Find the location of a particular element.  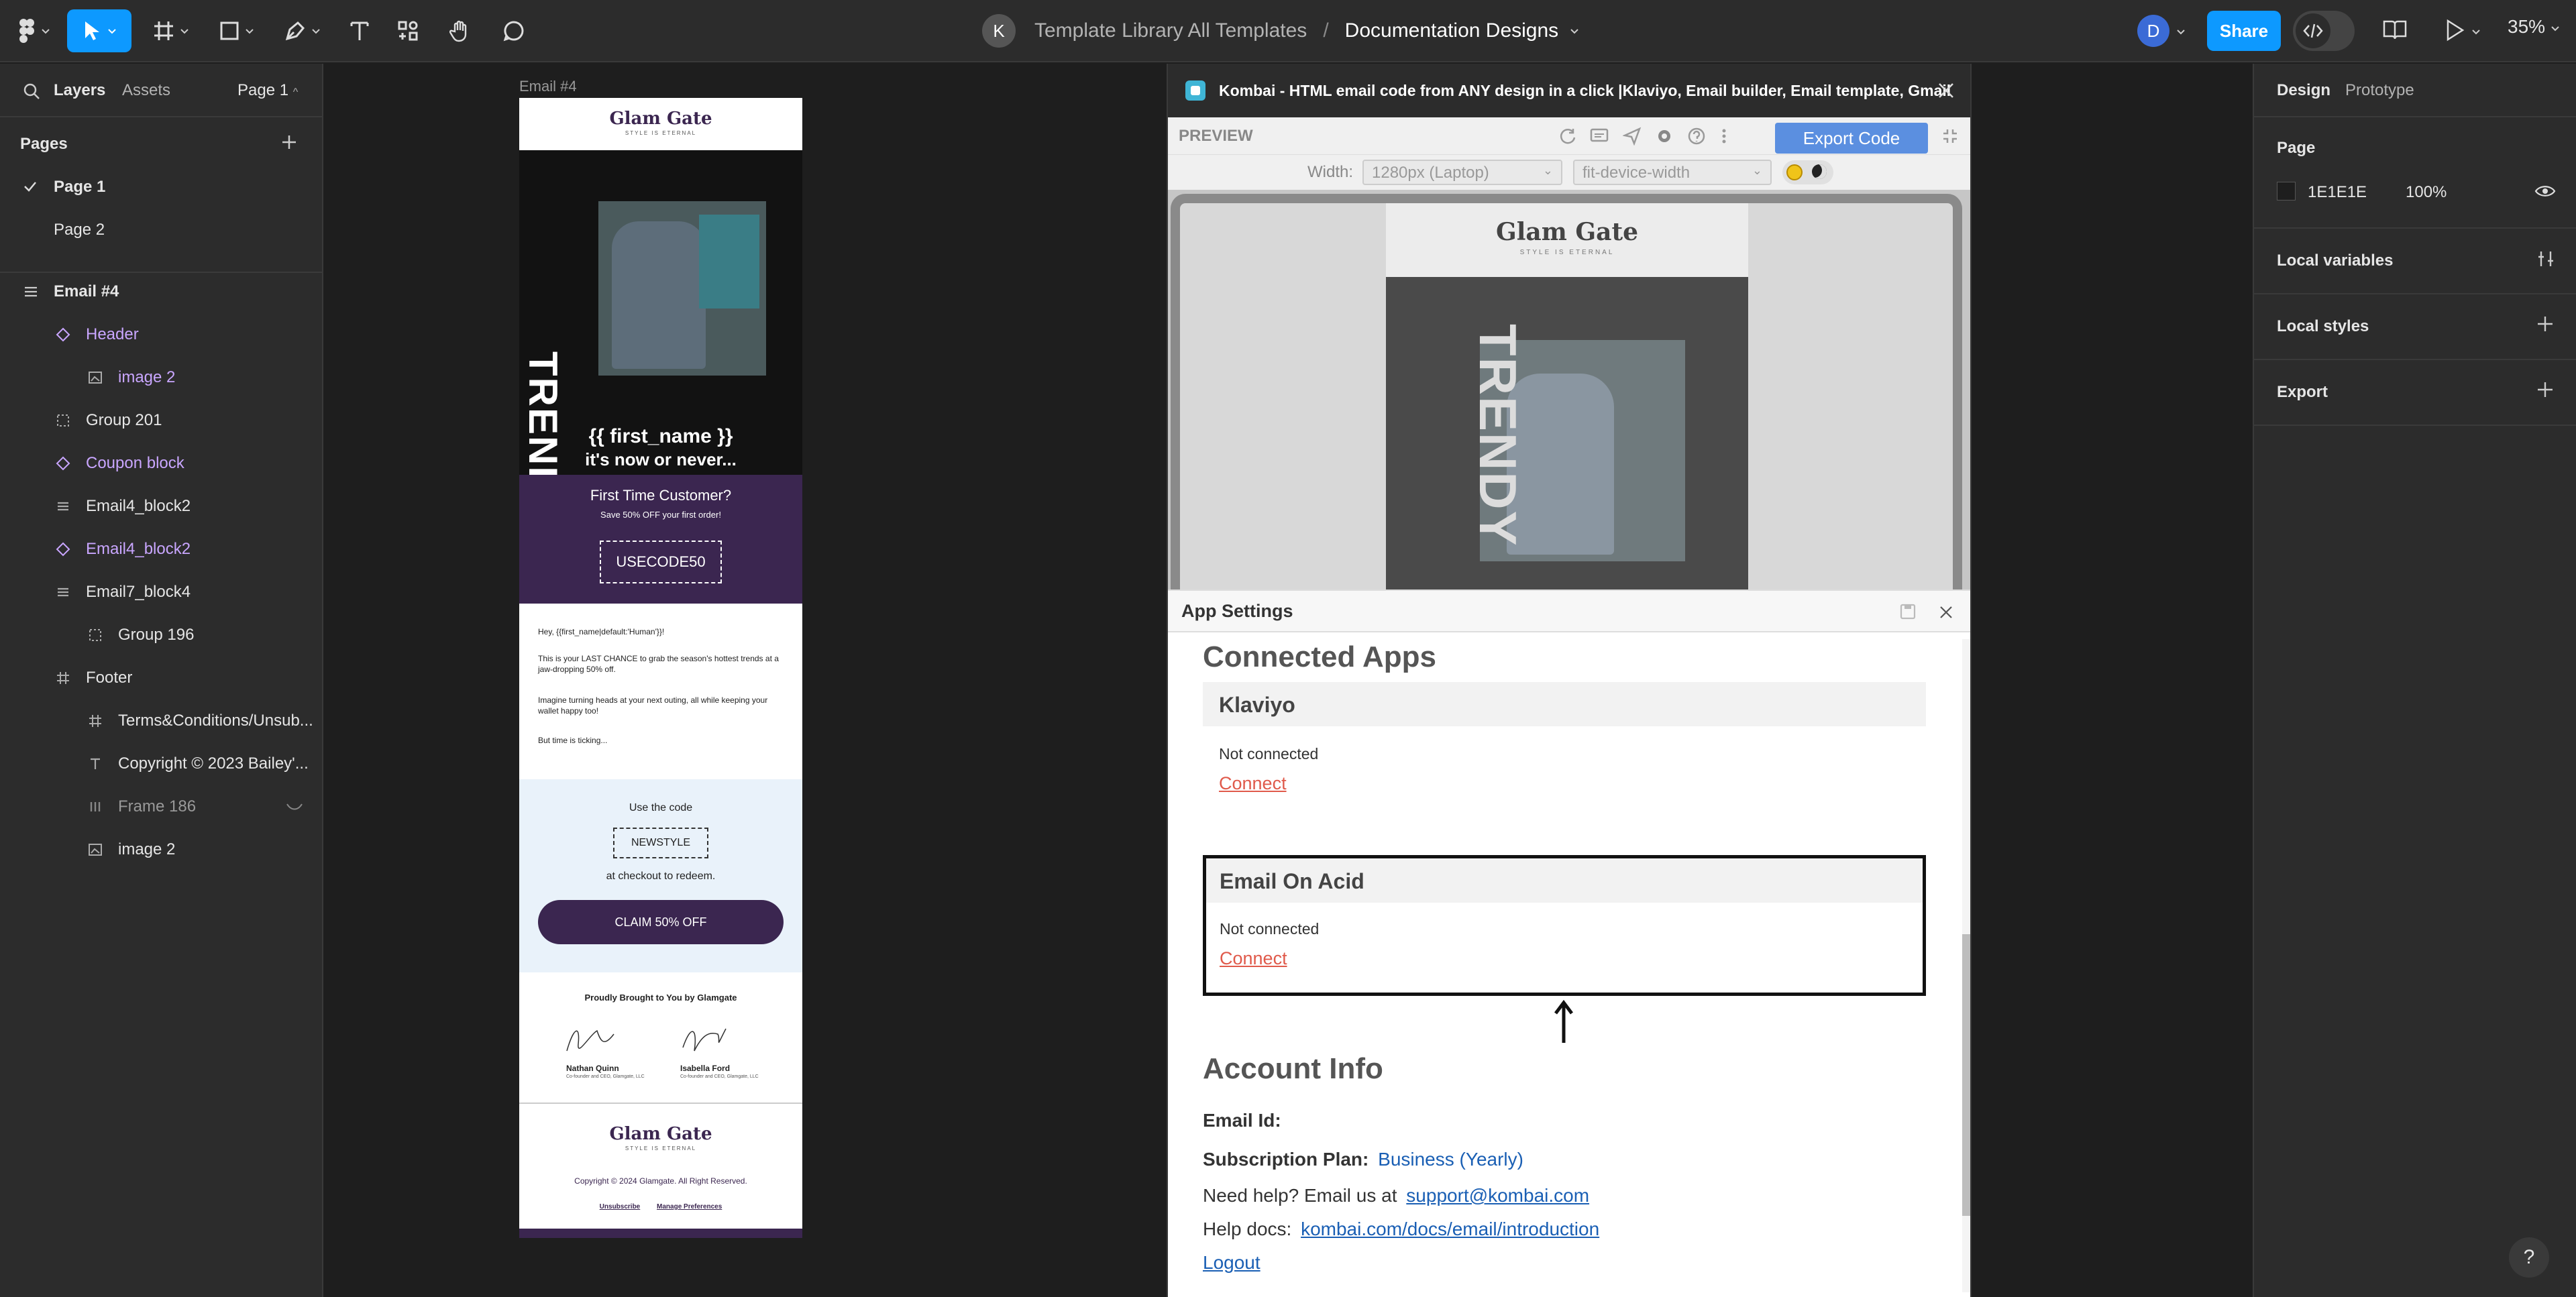

help-docs-link: kombai.com/docs/email/introduction is located at coordinates (1450, 1229).